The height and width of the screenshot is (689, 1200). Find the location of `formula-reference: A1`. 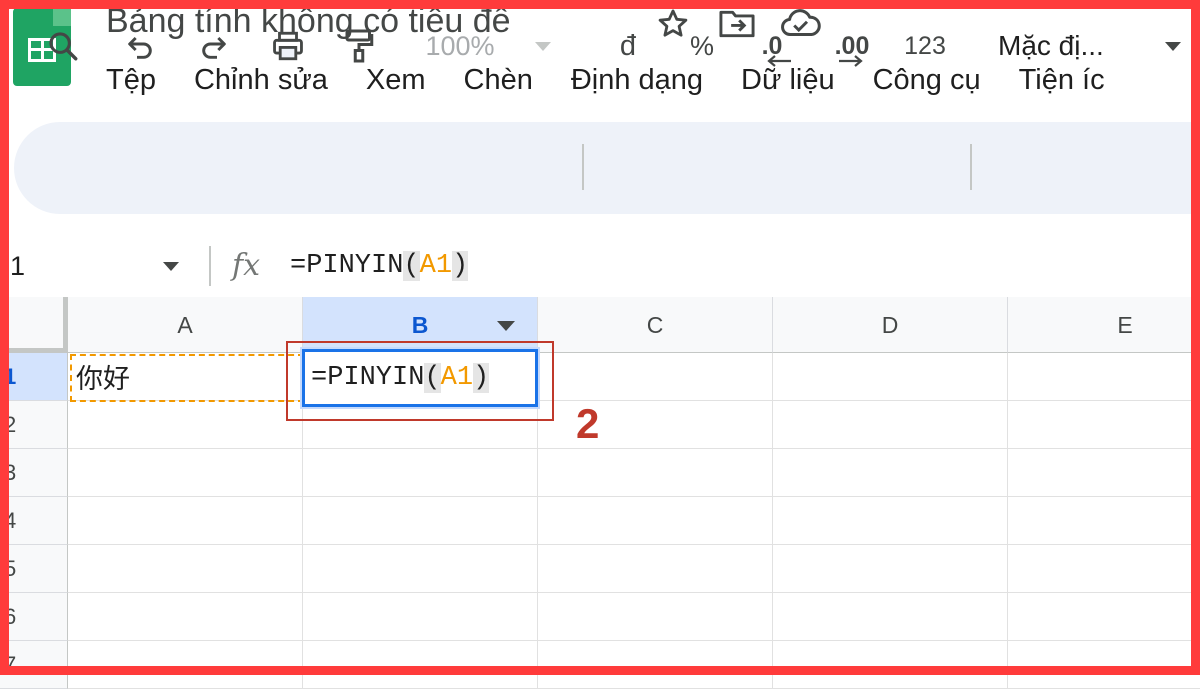

formula-reference: A1 is located at coordinates (436, 266).